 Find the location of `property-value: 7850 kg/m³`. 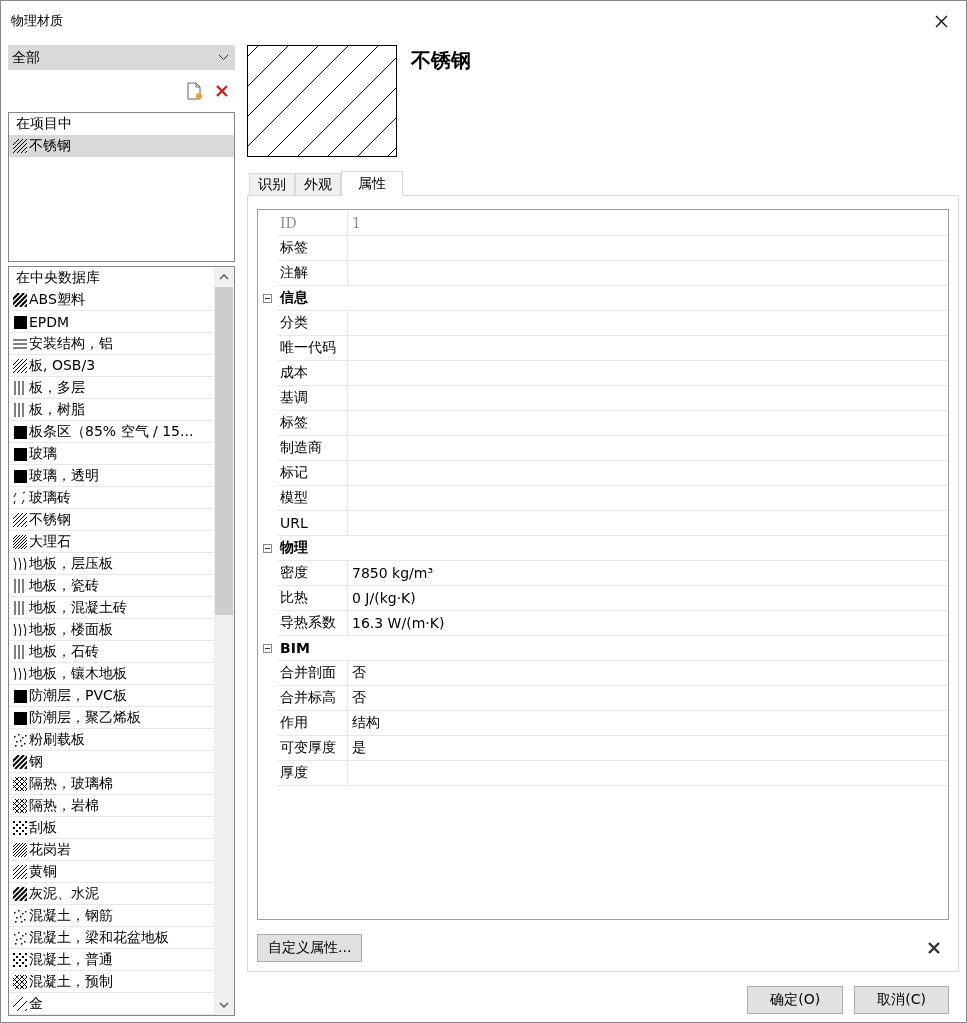

property-value: 7850 kg/m³ is located at coordinates (648, 573).